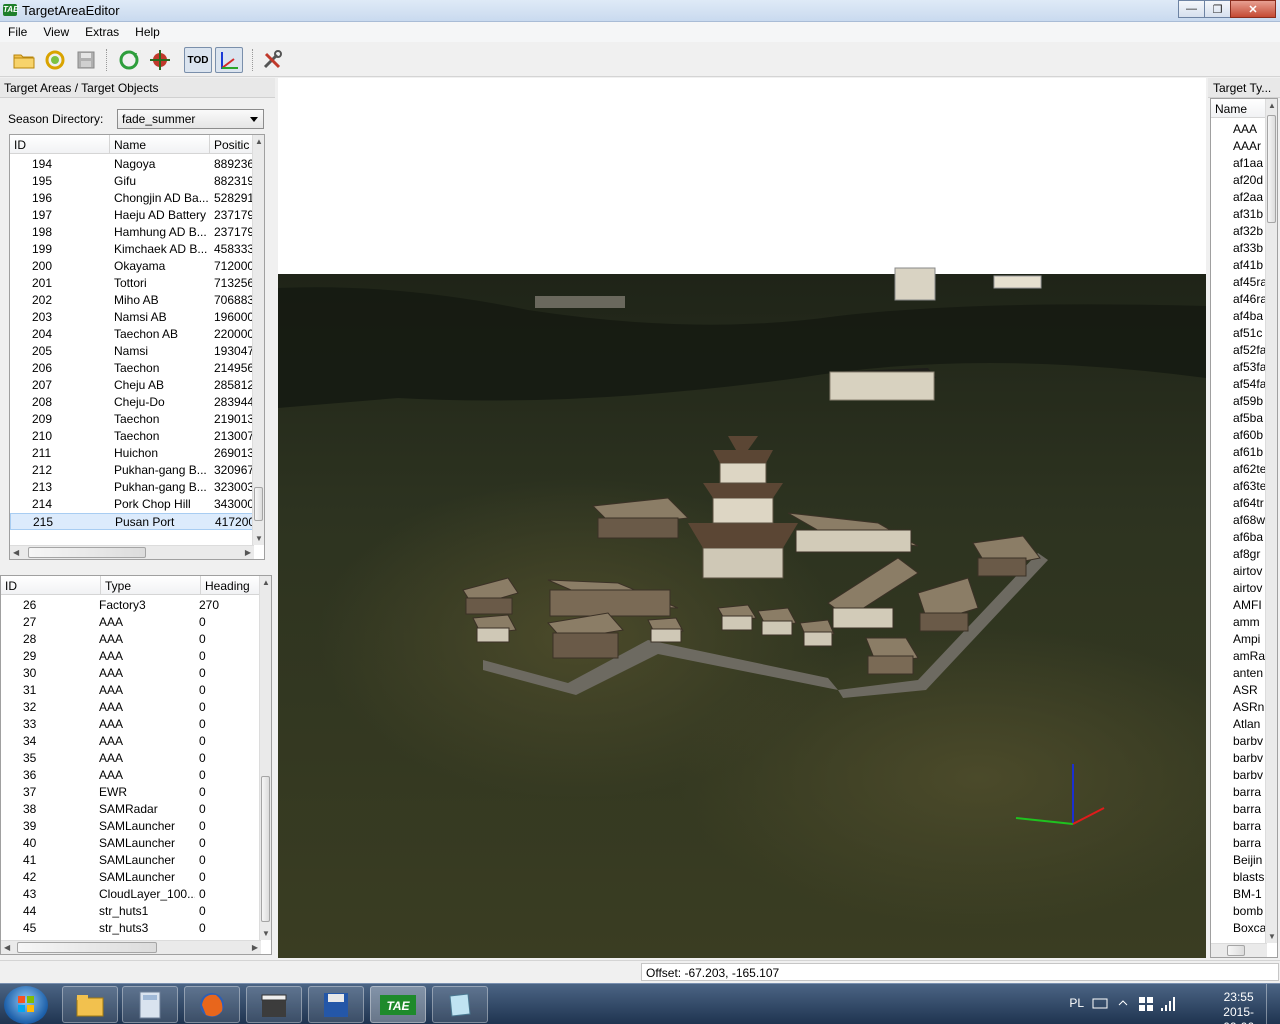  What do you see at coordinates (160, 60) in the screenshot?
I see `target-crosshair-button` at bounding box center [160, 60].